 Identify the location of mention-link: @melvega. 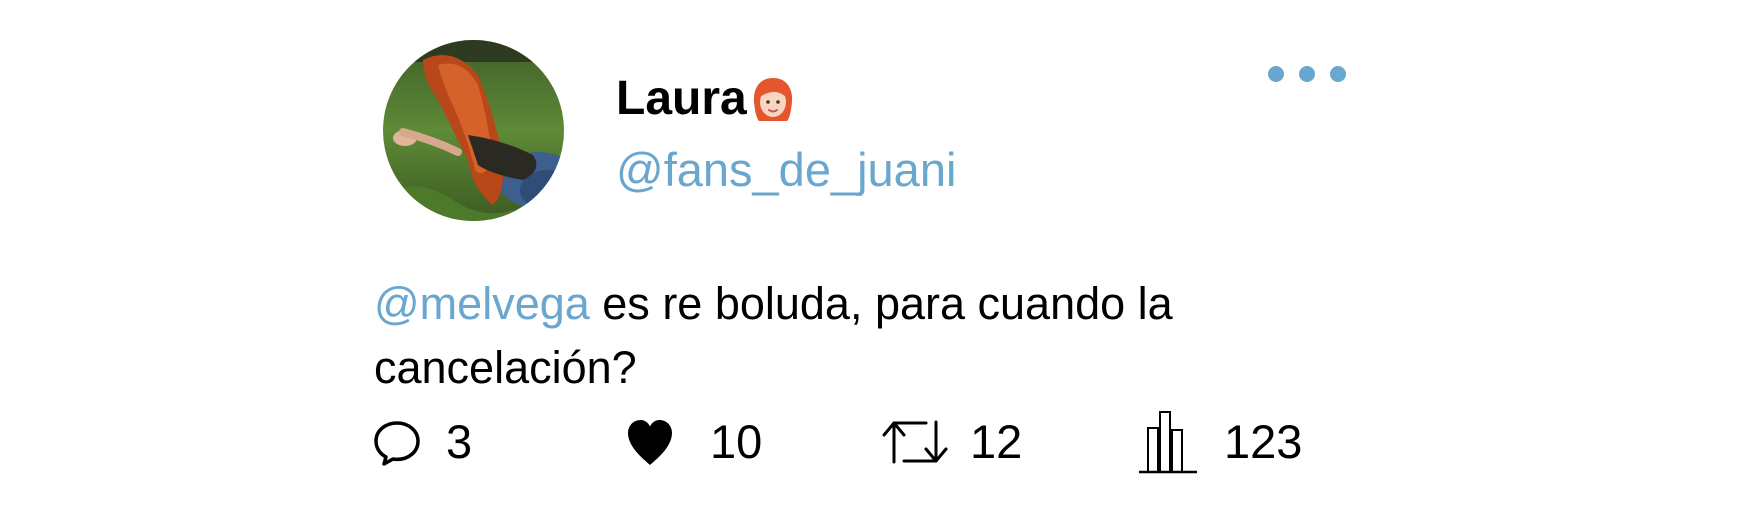
(482, 303).